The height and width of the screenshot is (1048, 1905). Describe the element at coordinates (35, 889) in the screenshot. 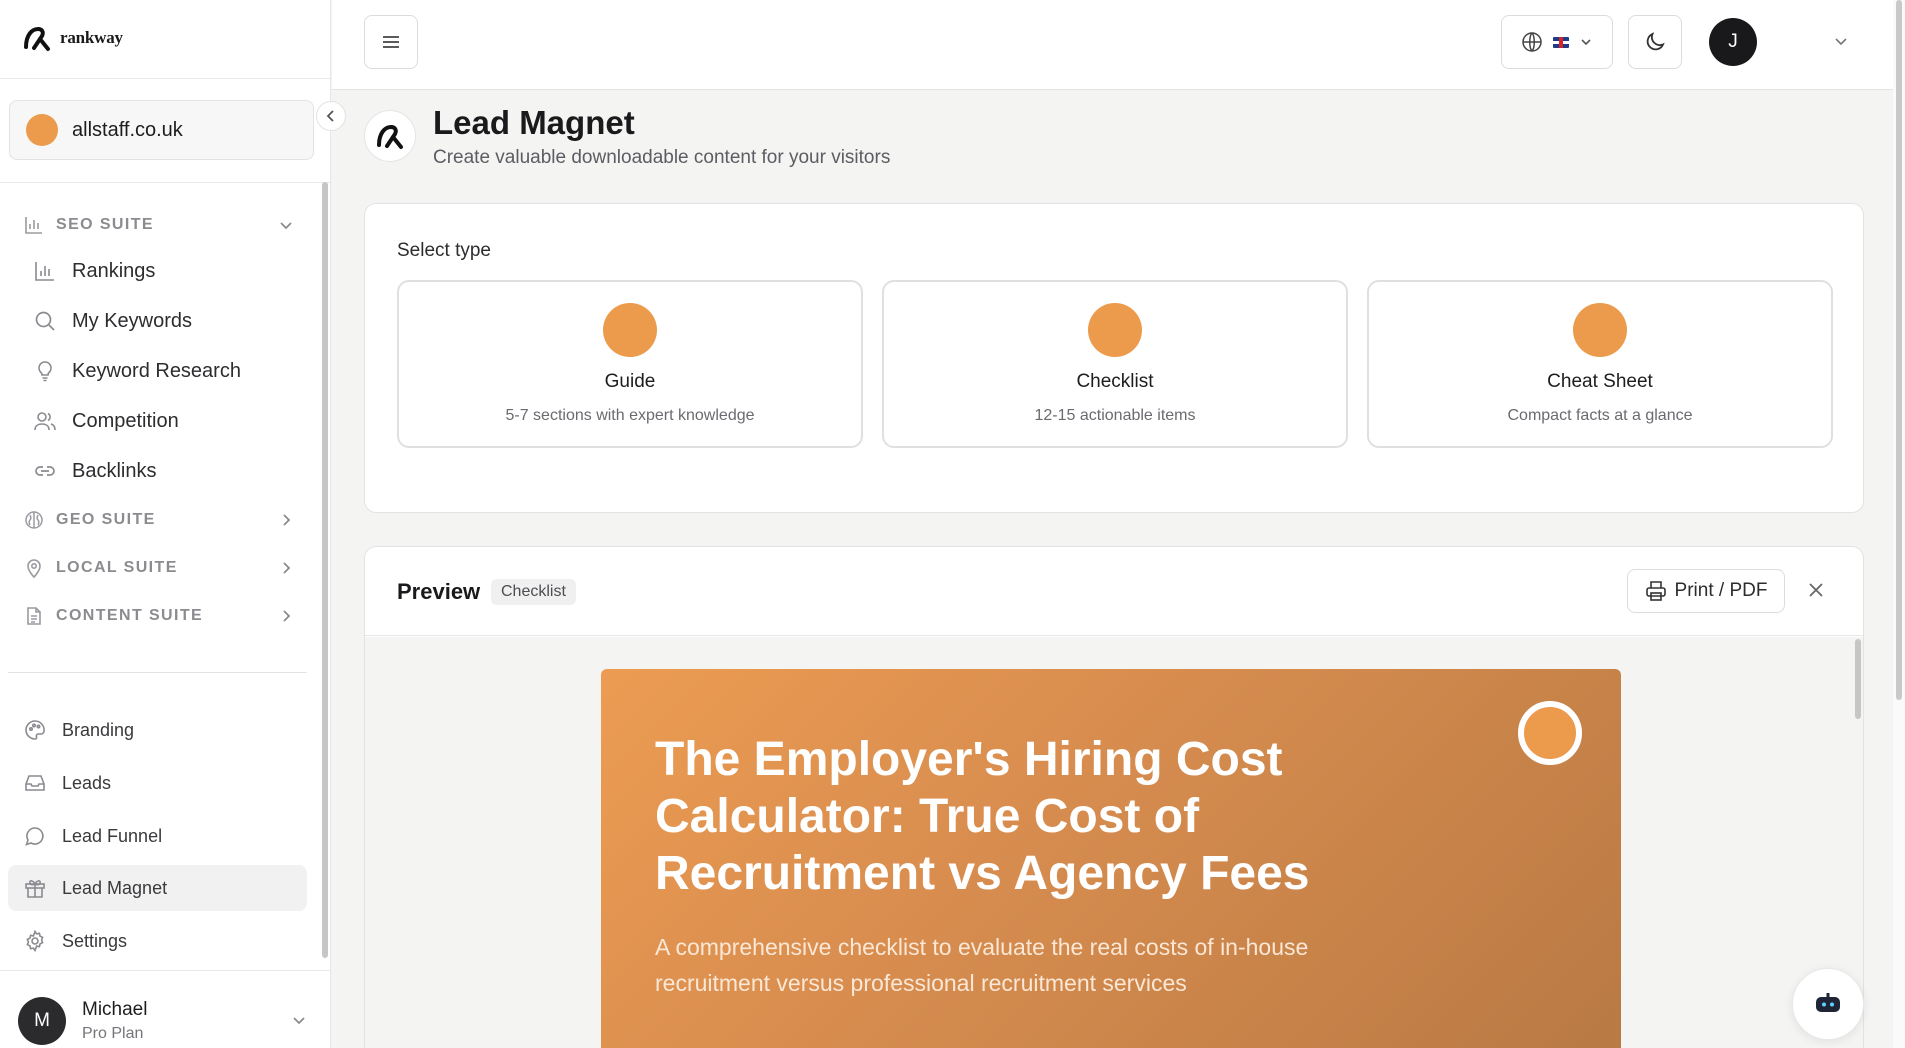

I see `gift-icon` at that location.